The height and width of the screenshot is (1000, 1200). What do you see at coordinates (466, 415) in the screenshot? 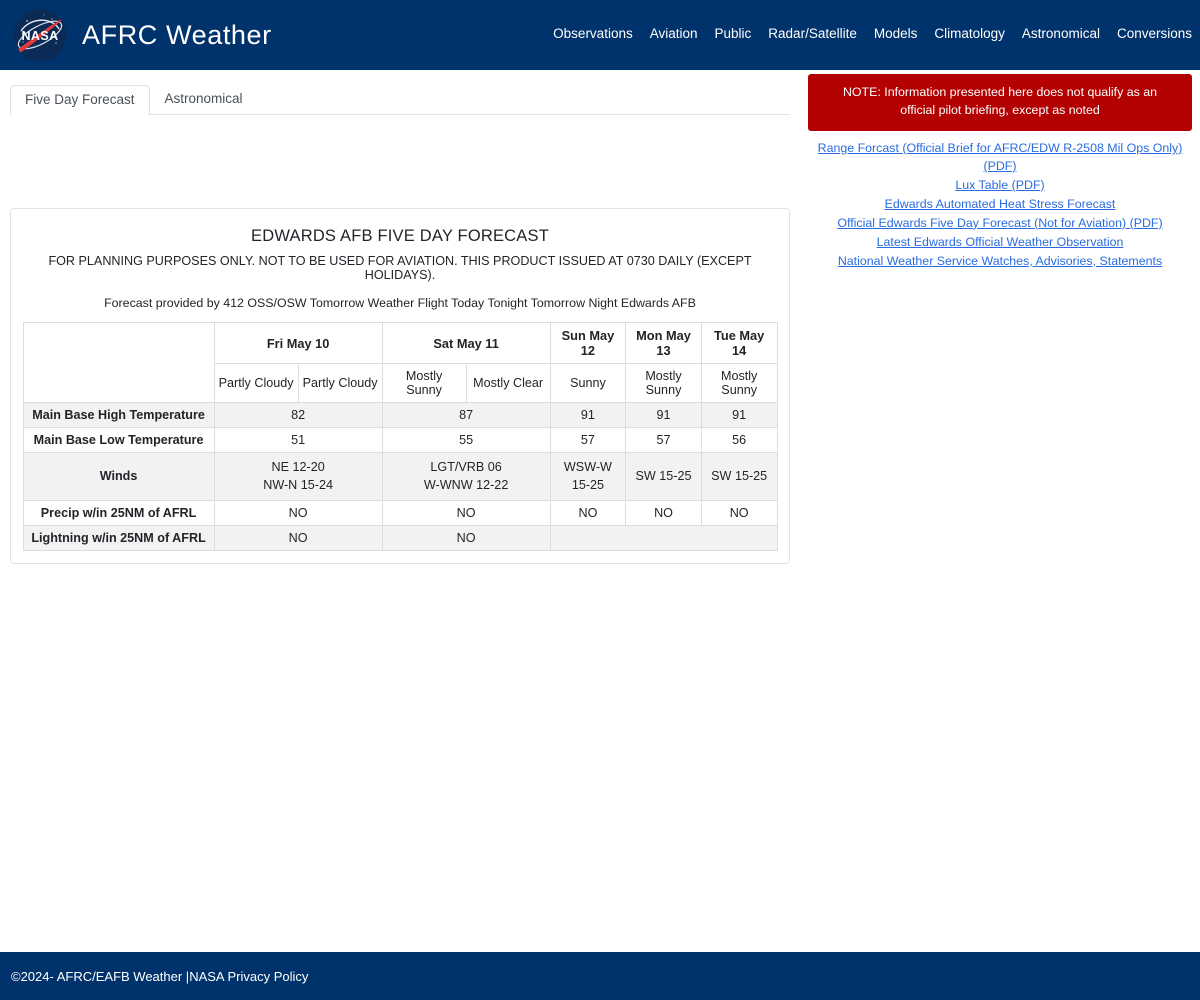
I see `table-cell: 87` at bounding box center [466, 415].